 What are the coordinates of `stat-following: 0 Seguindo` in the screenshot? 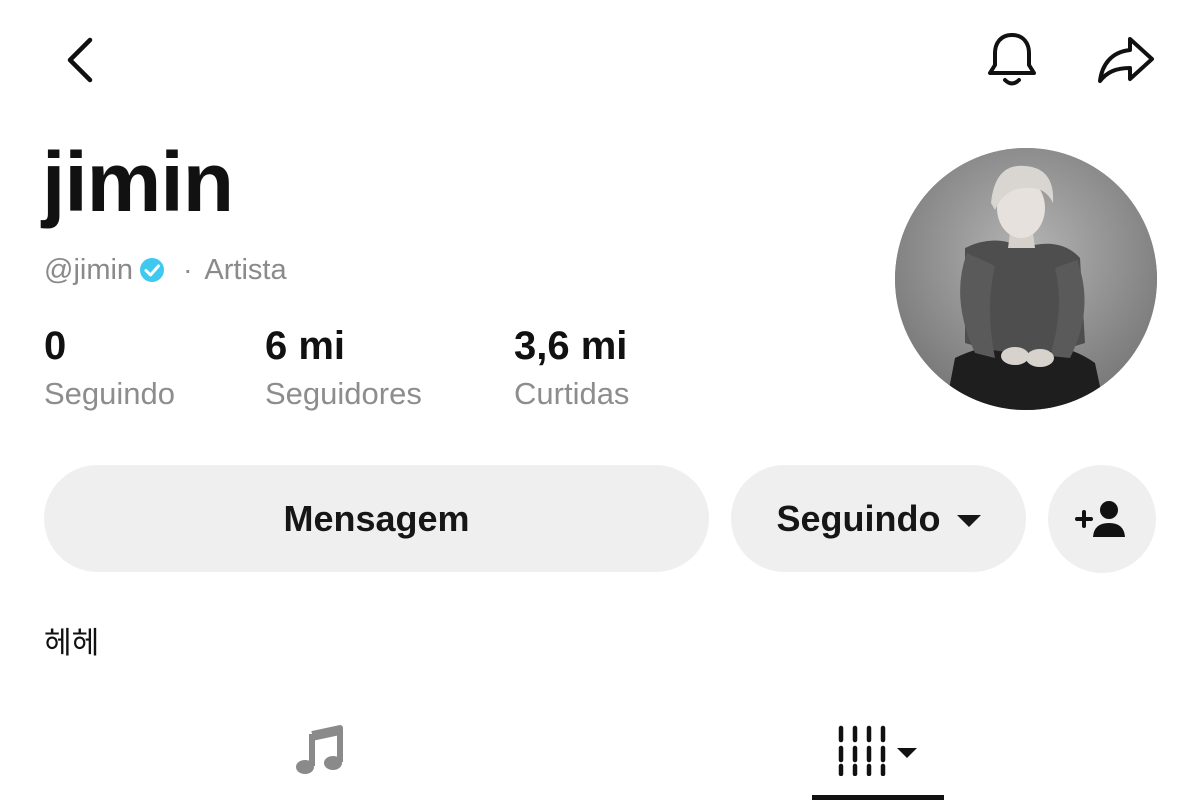 It's located at (109, 369).